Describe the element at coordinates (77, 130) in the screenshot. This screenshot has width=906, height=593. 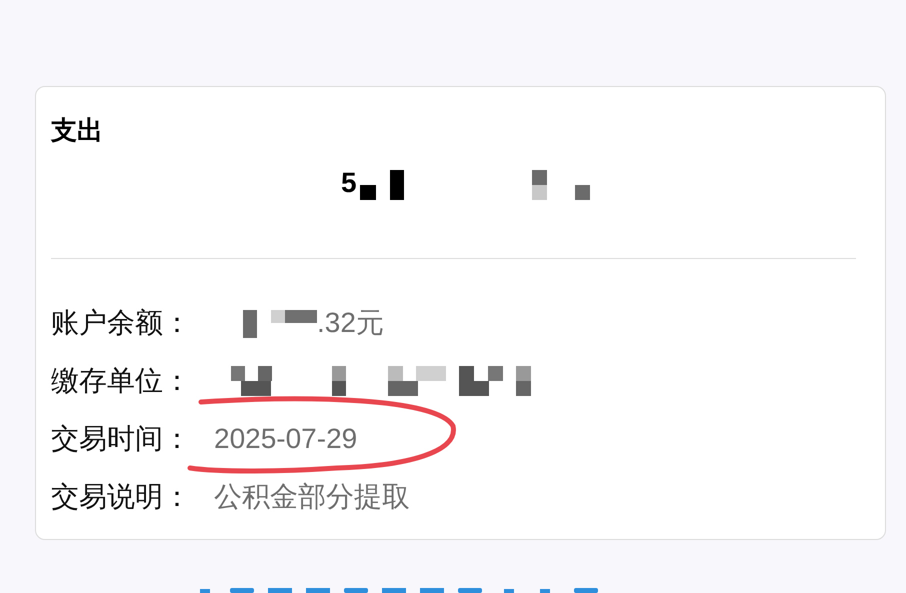
I see `card-title: 支出` at that location.